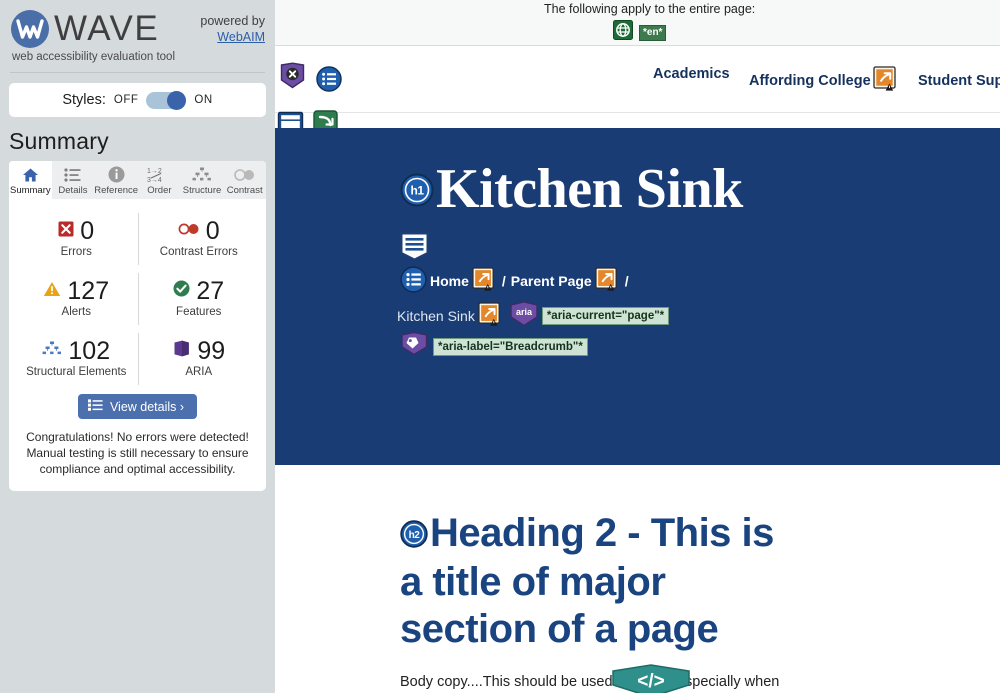 The height and width of the screenshot is (693, 1000). What do you see at coordinates (202, 190) in the screenshot?
I see `tab-structure-label: Structure` at bounding box center [202, 190].